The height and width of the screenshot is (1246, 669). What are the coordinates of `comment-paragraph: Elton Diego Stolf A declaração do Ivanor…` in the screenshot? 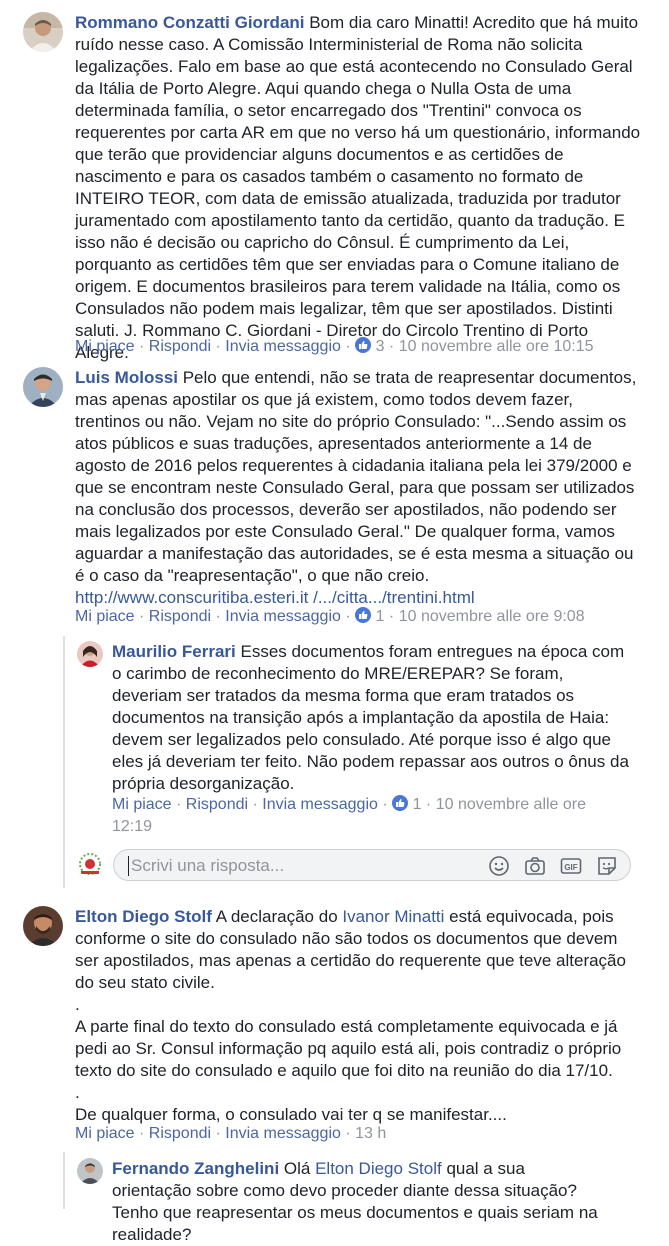 It's located at (358, 950).